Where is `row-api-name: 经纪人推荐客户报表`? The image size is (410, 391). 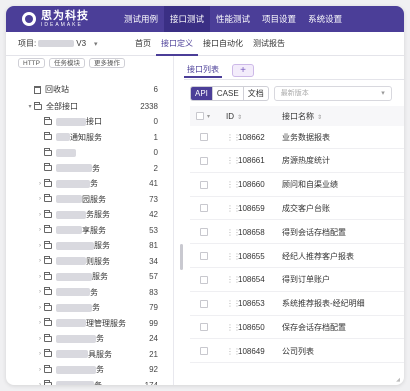
row-api-name: 经纪人推荐客户报表 is located at coordinates (343, 256).